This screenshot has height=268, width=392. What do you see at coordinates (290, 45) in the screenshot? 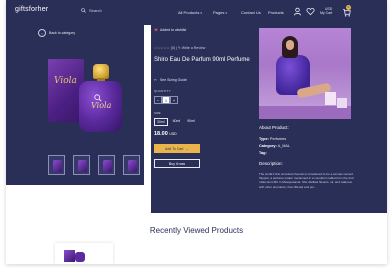
I see `image-face` at bounding box center [290, 45].